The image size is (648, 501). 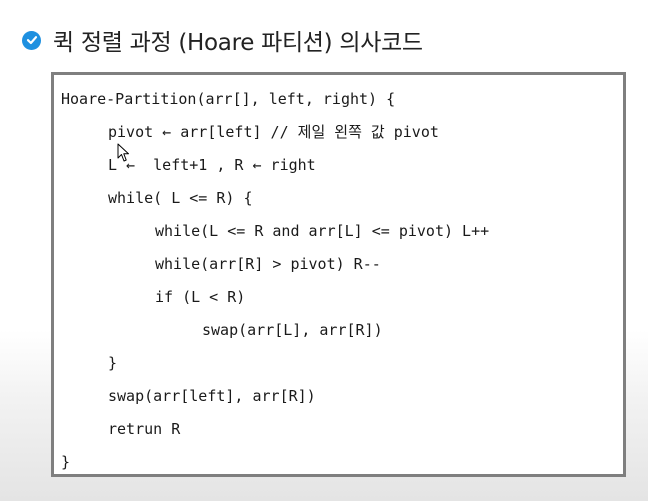 I want to click on code-line-6: while(arr[R] > pivot) R--, so click(x=268, y=264).